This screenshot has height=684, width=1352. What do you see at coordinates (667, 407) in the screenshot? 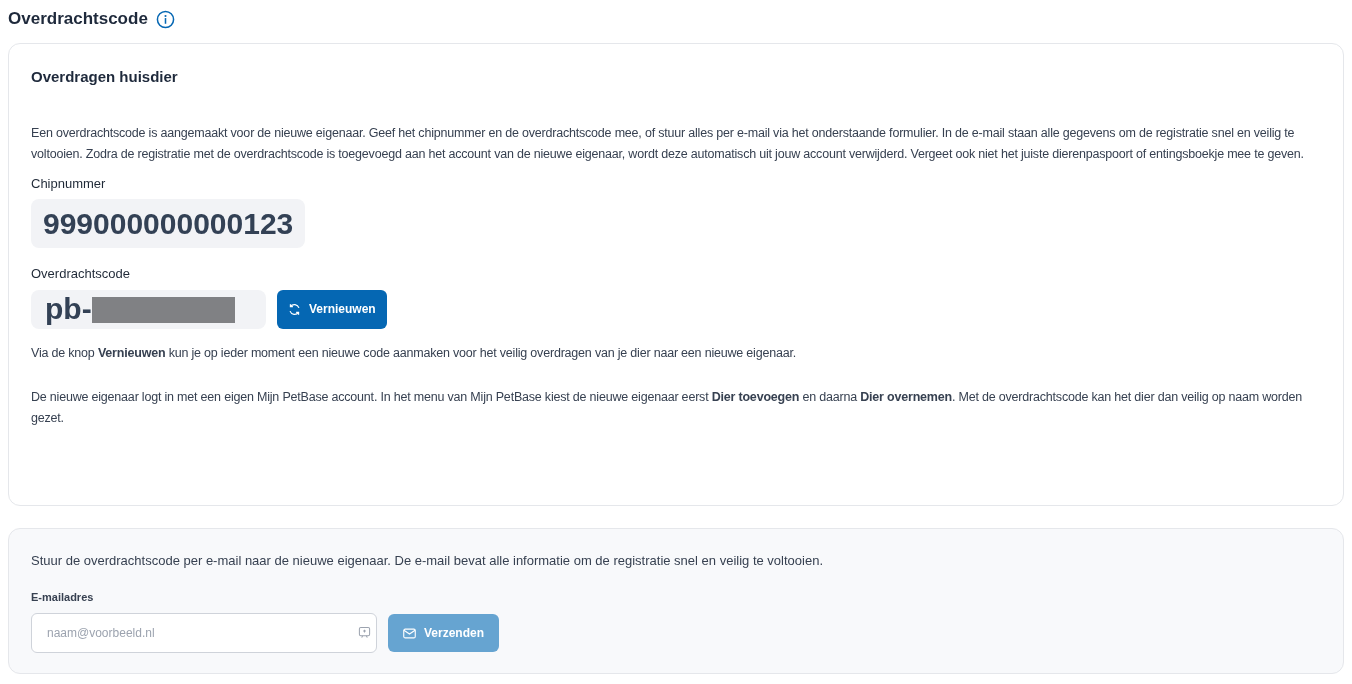
I see `info-paragraph: De nieuwe eigenaar logt in met een eigen Mijn PetBase account. In het menu van Mijn PetBase kiest de nieuwe eigenaar eerst Dier toevoegen en daarna Dier overnemen. Met de overdrachtscode kan het dier dan veilig op naam worden gezet.` at bounding box center [667, 407].